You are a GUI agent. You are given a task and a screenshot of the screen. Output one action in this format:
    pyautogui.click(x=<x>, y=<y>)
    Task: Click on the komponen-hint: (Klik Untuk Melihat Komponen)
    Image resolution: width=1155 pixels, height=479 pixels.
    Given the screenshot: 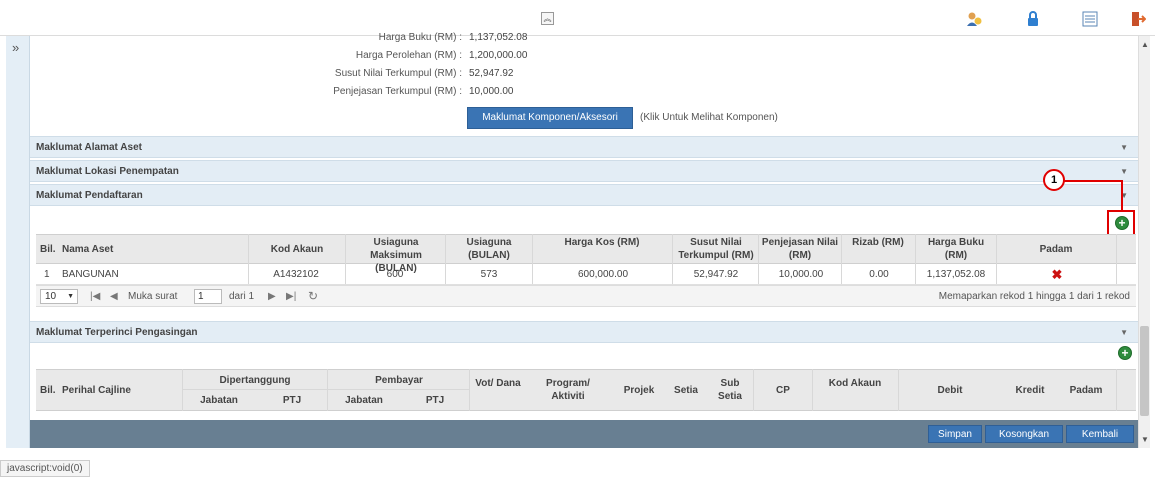 What is the action you would take?
    pyautogui.click(x=709, y=117)
    